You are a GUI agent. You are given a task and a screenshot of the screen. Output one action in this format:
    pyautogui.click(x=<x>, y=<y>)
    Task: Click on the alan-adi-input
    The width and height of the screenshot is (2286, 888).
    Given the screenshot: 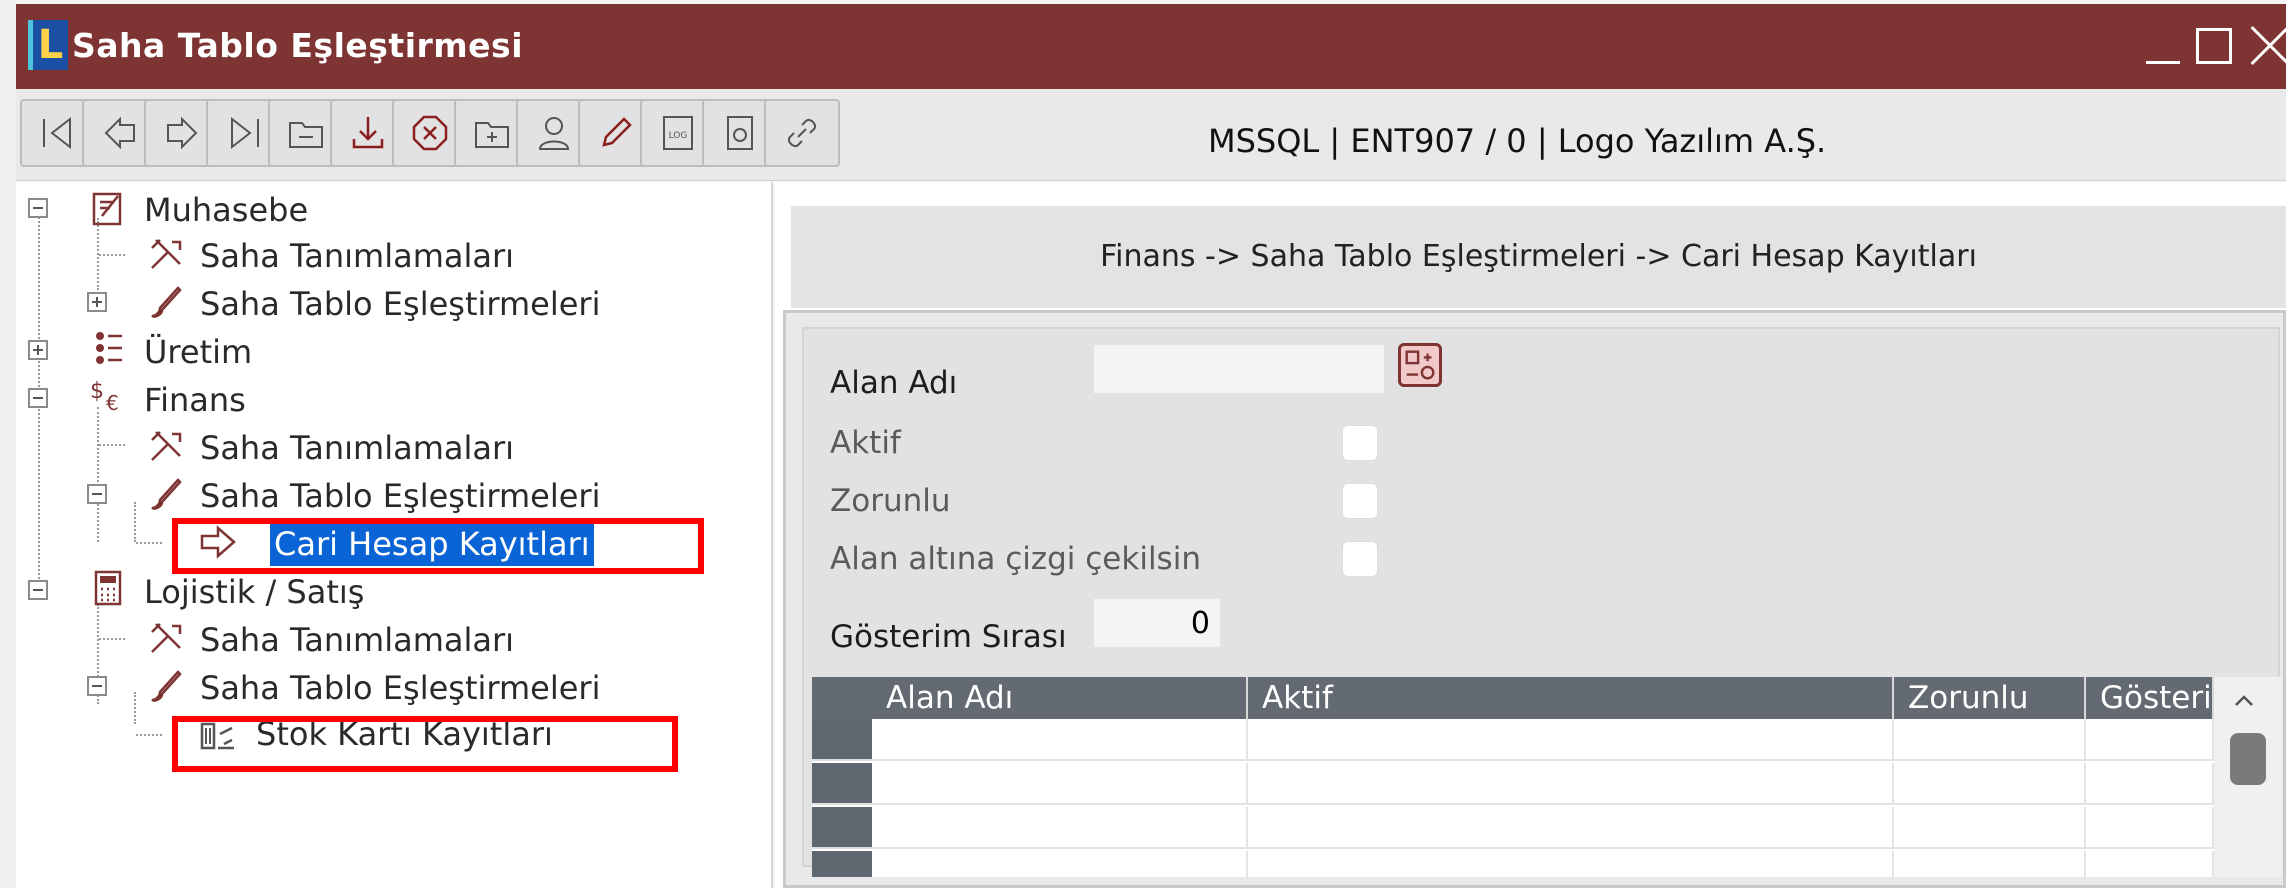 What is the action you would take?
    pyautogui.click(x=1239, y=369)
    